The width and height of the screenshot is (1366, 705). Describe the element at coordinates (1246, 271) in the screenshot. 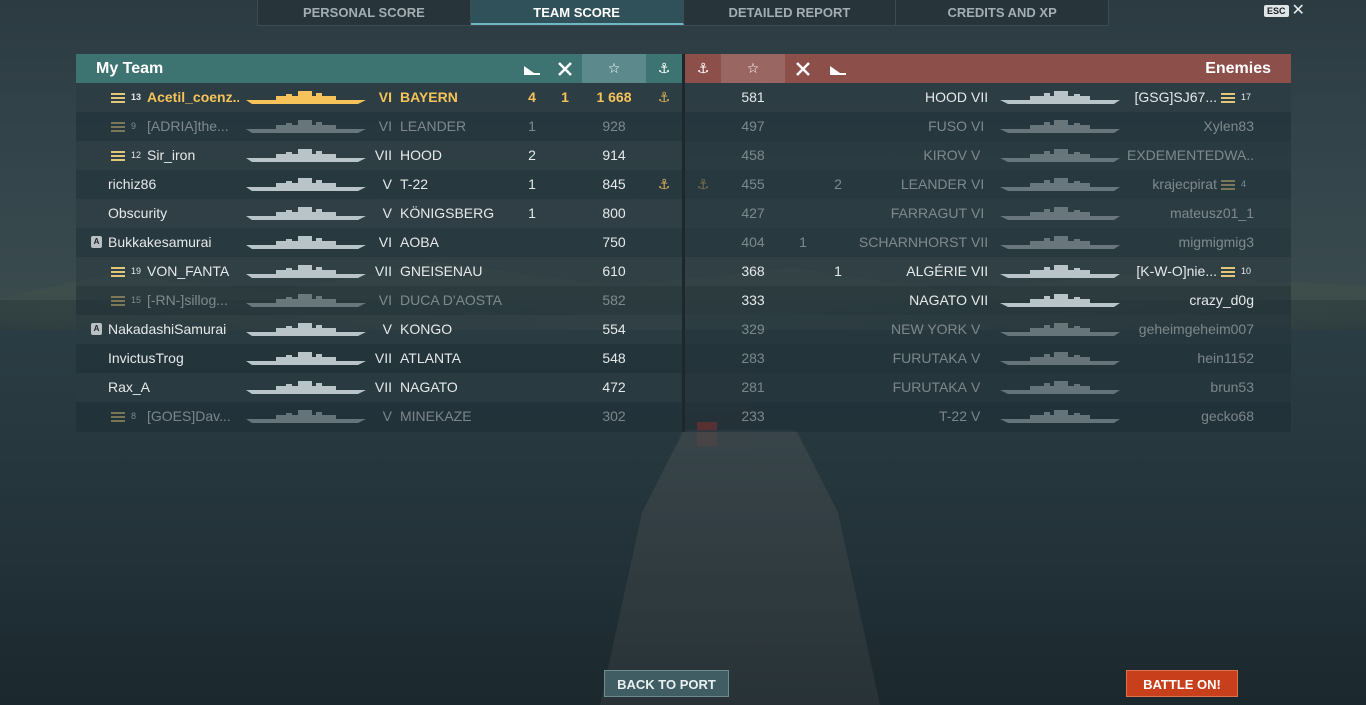

I see `service-rank: 10` at that location.